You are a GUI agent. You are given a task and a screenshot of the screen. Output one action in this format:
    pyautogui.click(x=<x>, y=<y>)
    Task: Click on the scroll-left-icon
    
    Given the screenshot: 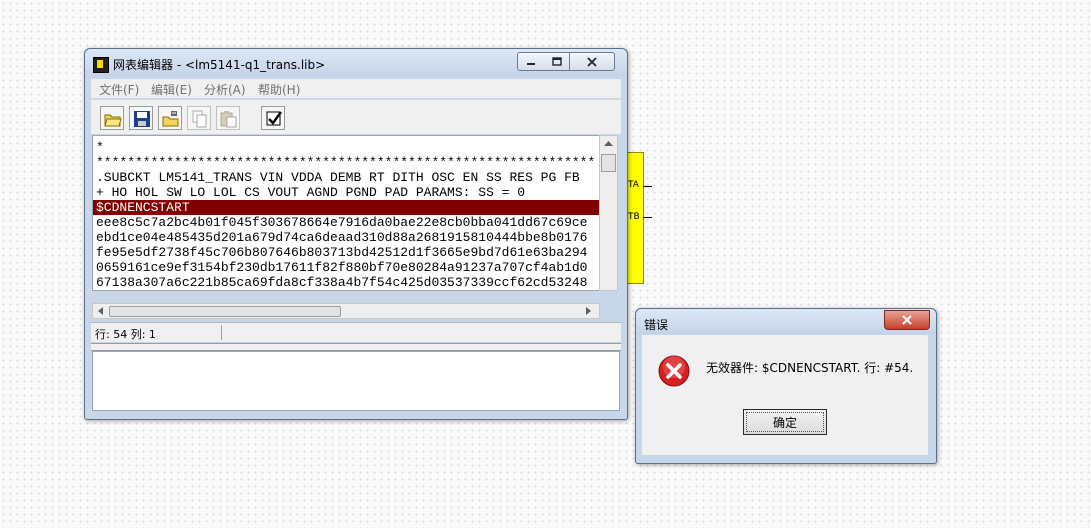 What is the action you would take?
    pyautogui.click(x=100, y=311)
    